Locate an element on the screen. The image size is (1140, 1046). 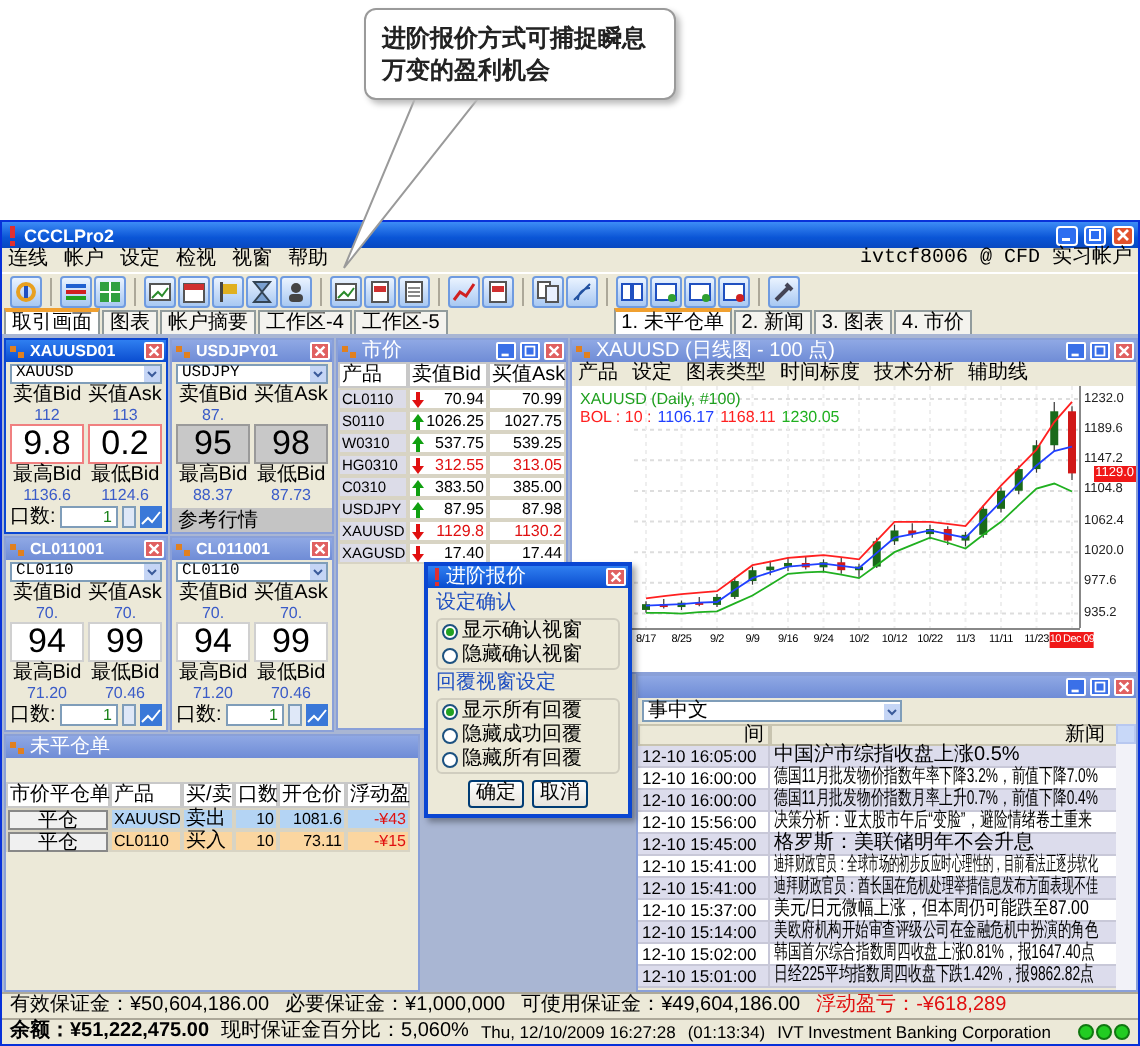
menu-item: 产品 is located at coordinates (598, 374).